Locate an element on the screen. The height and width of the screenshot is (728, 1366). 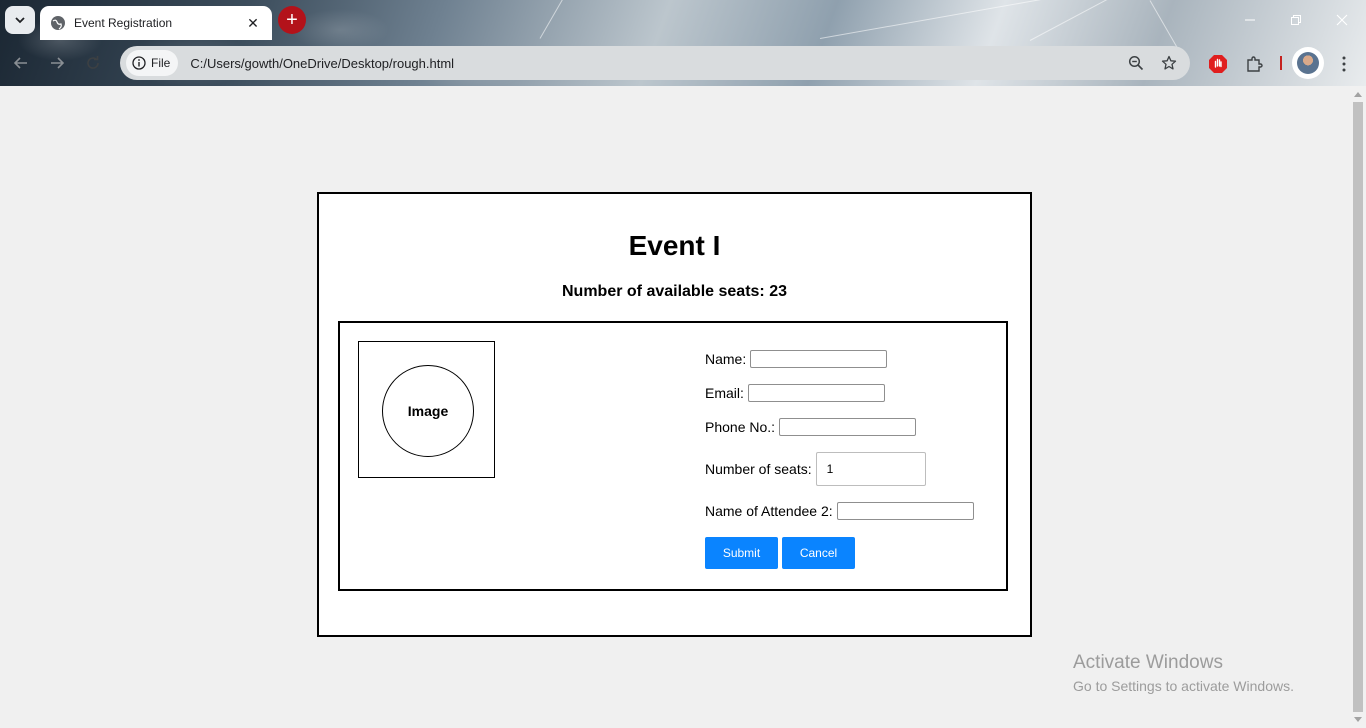
event-image-frame: Image is located at coordinates (426, 409).